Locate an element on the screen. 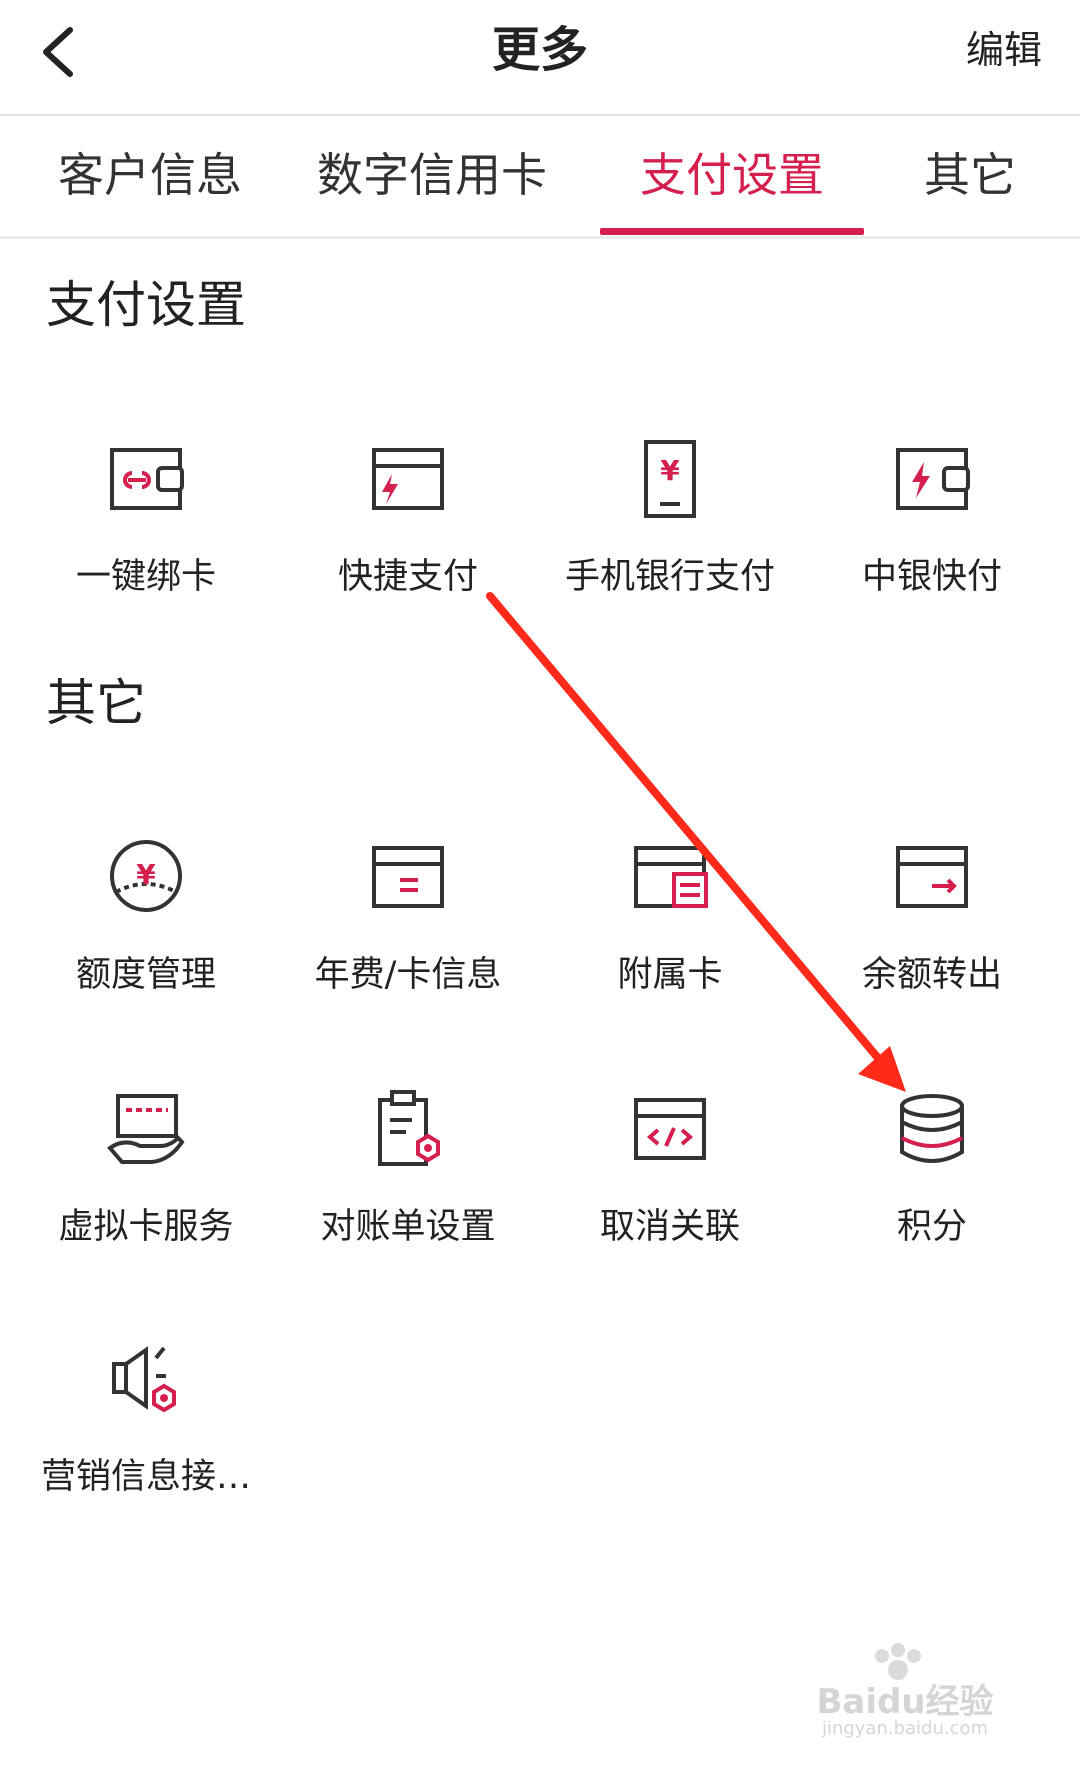  menu-item-label: 快捷支付 is located at coordinates (407, 577).